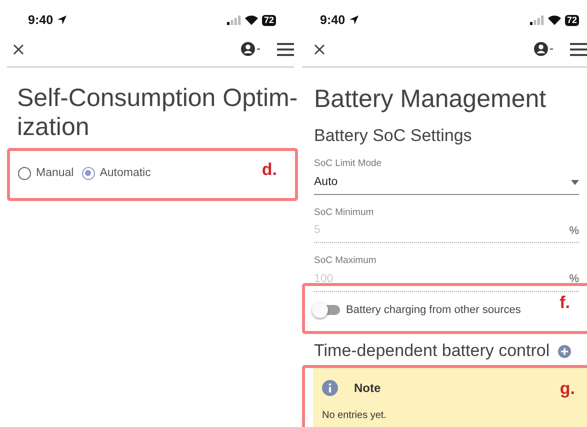 The width and height of the screenshot is (587, 427). Describe the element at coordinates (330, 388) in the screenshot. I see `info-icon` at that location.